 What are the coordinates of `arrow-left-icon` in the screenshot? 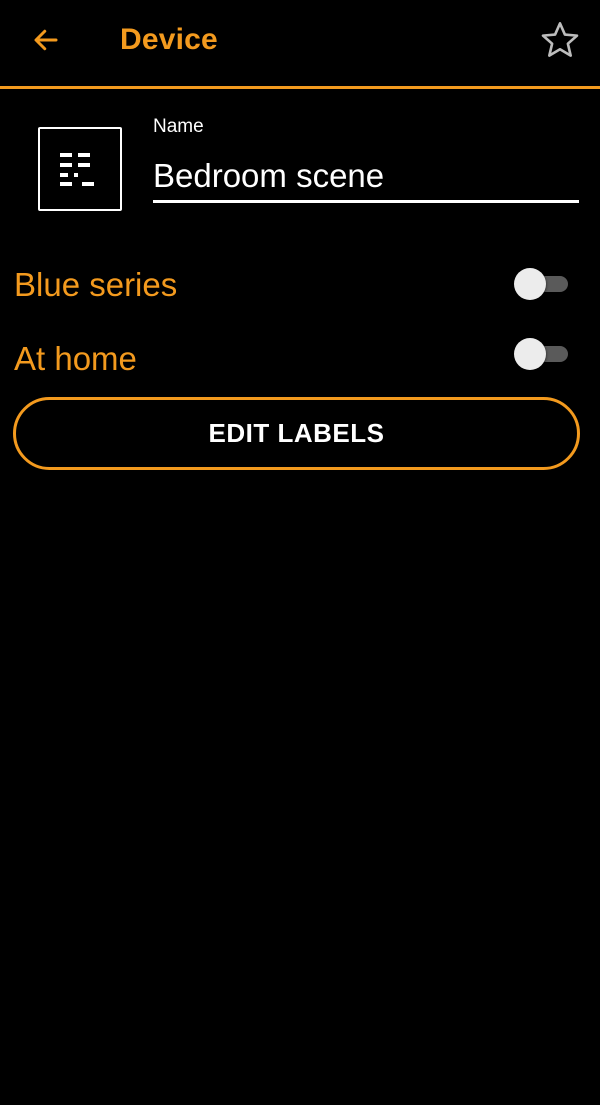 It's located at (46, 40).